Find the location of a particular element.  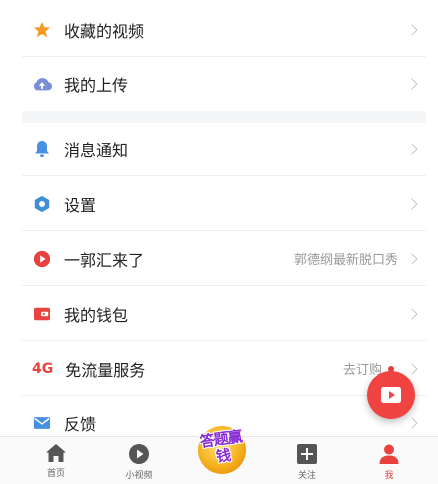

tab-me: 我 is located at coordinates (389, 460).